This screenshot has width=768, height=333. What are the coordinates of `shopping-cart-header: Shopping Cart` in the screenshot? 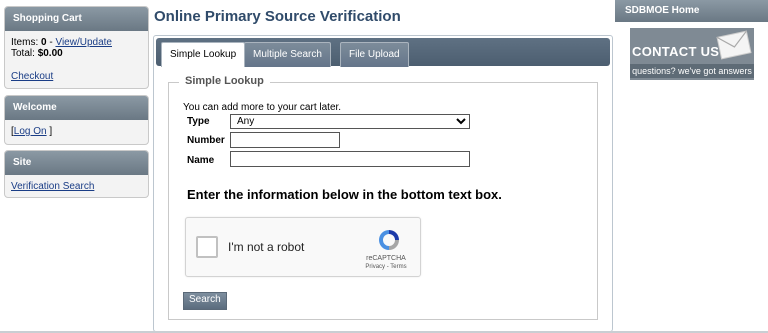 It's located at (76, 19).